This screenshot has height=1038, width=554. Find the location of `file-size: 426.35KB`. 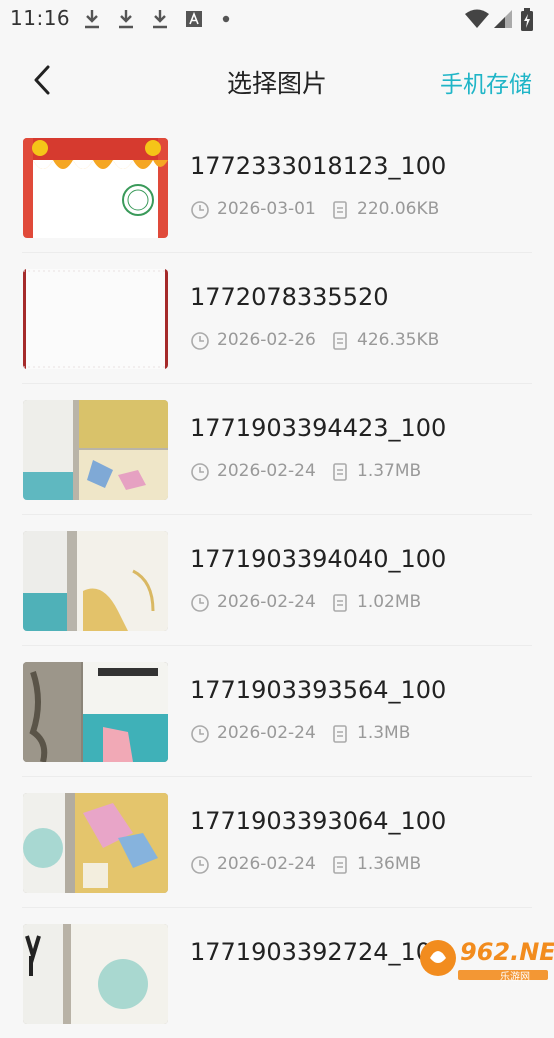

file-size: 426.35KB is located at coordinates (398, 340).